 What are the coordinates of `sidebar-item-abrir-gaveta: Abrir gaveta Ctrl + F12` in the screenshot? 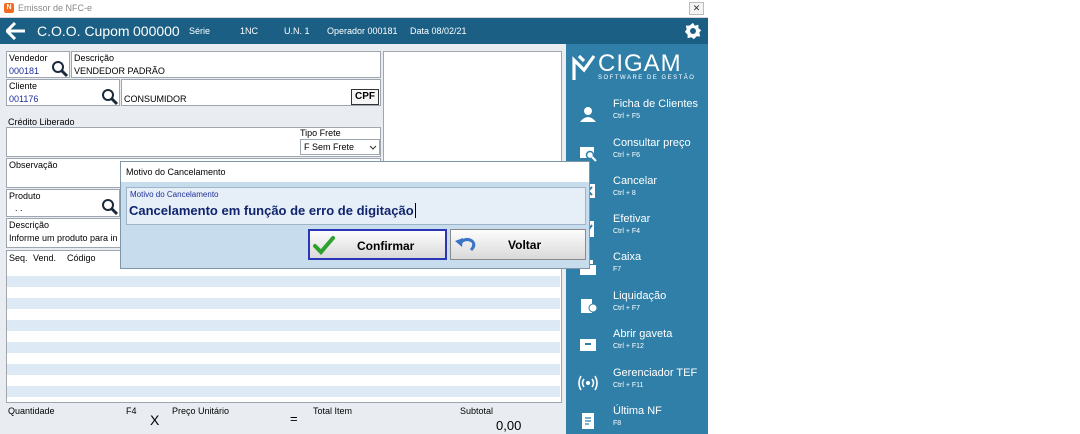 It's located at (637, 344).